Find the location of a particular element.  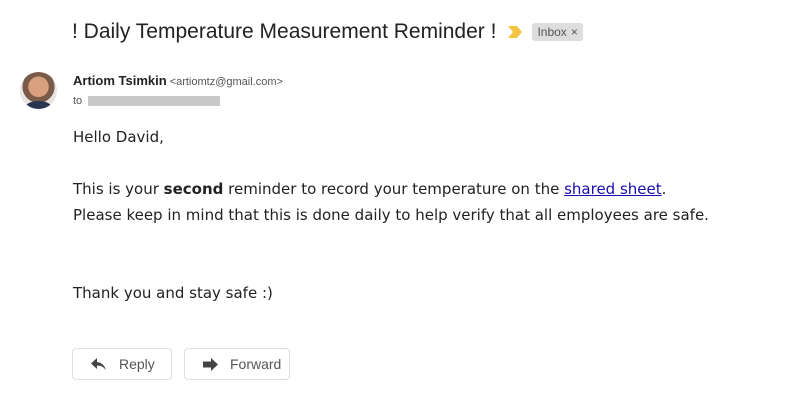

label-text: Inbox is located at coordinates (552, 32).